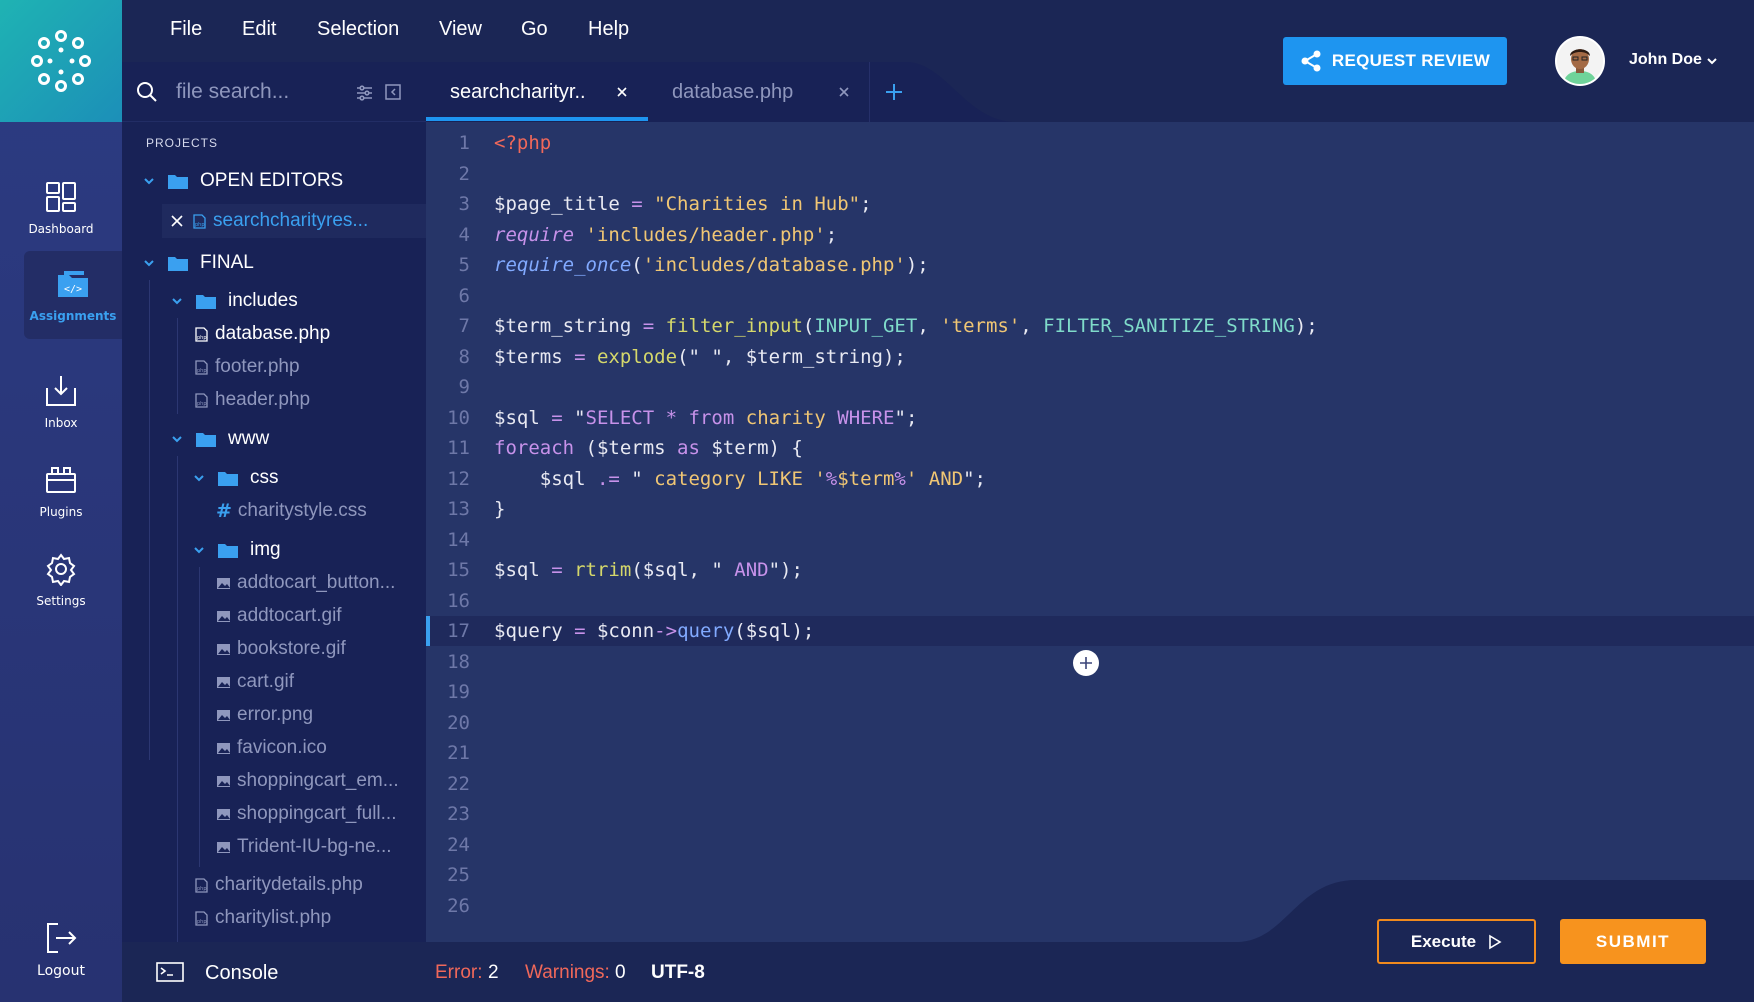 Image resolution: width=1754 pixels, height=1002 pixels. I want to click on code-line: 22, so click(1090, 784).